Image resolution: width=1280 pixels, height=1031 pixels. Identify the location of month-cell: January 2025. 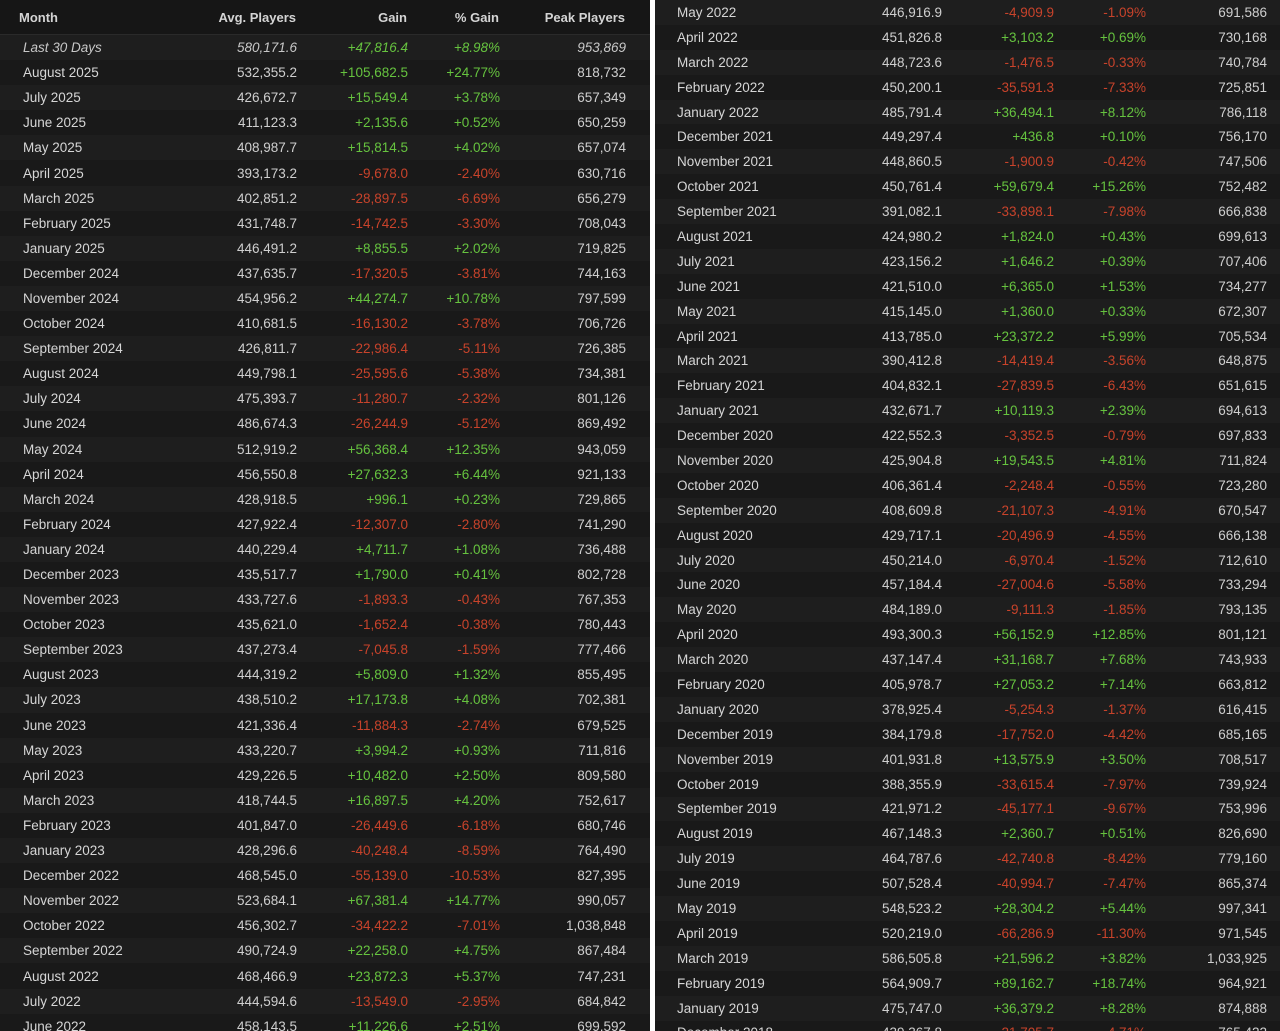
(80, 248).